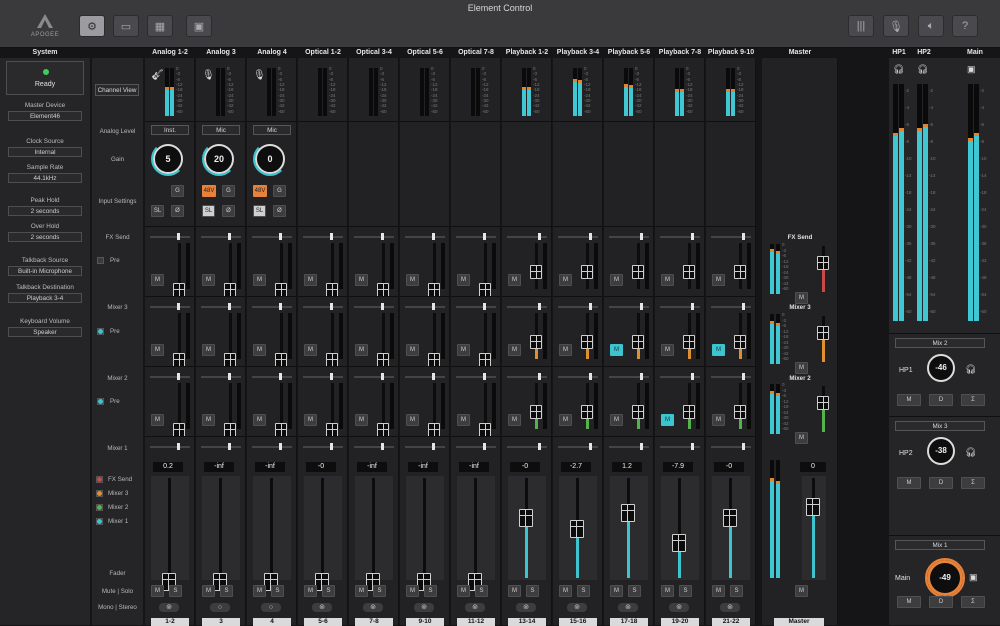 This screenshot has width=1000, height=626. Describe the element at coordinates (861, 26) in the screenshot. I see `meters-button: |||` at that location.